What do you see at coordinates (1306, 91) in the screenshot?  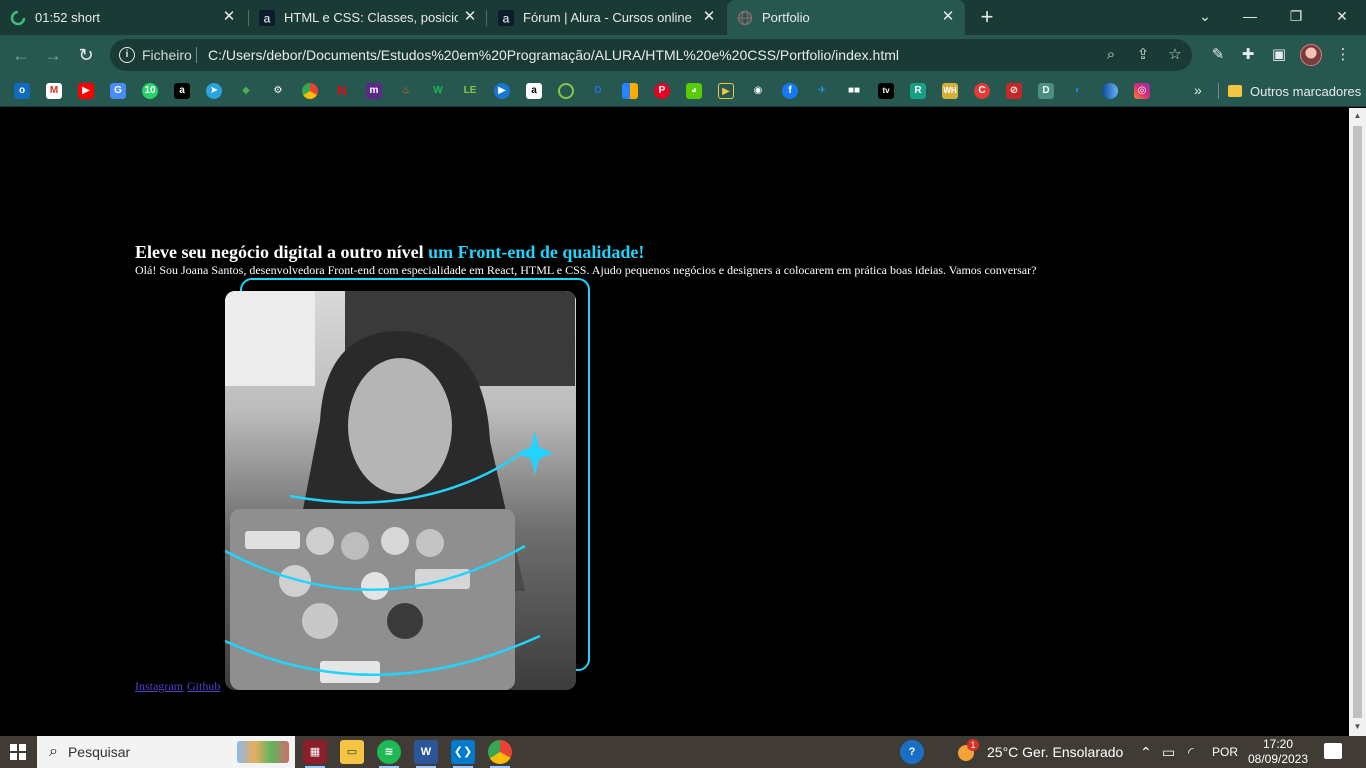 I see `folder-label: Outros marcadores` at bounding box center [1306, 91].